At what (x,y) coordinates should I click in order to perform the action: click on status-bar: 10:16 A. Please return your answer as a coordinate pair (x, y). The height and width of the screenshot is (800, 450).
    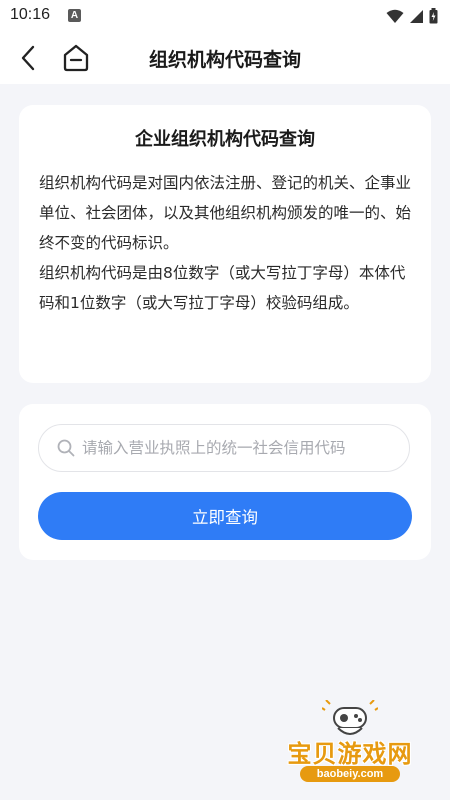
    Looking at the image, I should click on (225, 17).